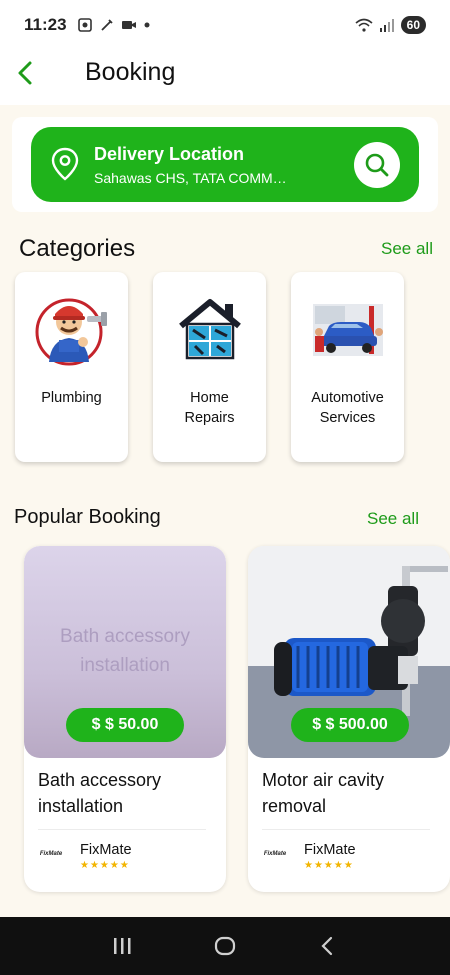 This screenshot has height=975, width=450. What do you see at coordinates (169, 154) in the screenshot?
I see `location-title: Delivery Location` at bounding box center [169, 154].